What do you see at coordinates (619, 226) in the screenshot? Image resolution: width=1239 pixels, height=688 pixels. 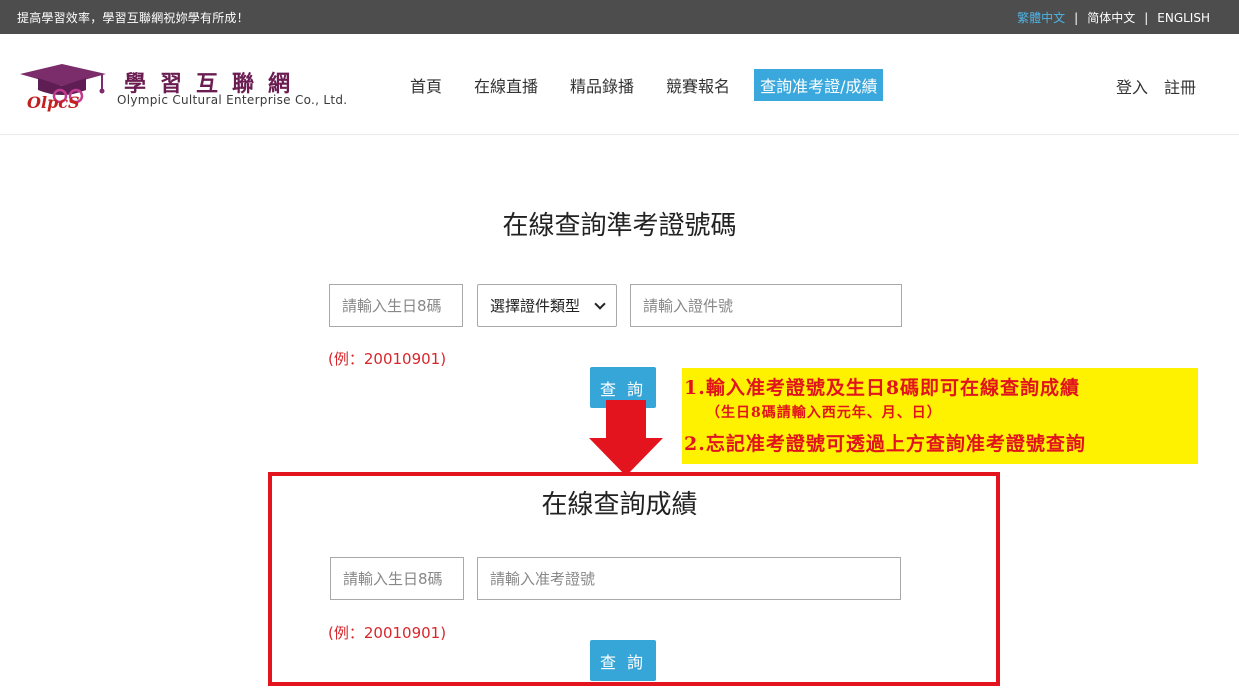 I see `query-ticket-title: 在線查詢準考證號碼` at bounding box center [619, 226].